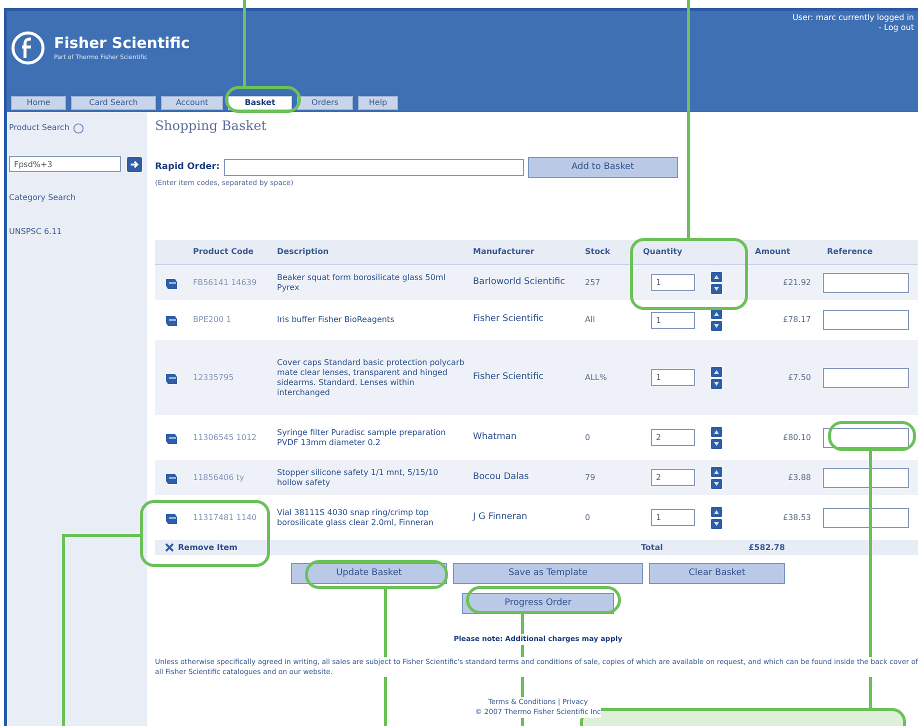 The height and width of the screenshot is (726, 918). What do you see at coordinates (500, 518) in the screenshot?
I see `manufacturer-cell-text: J G Finneran` at bounding box center [500, 518].